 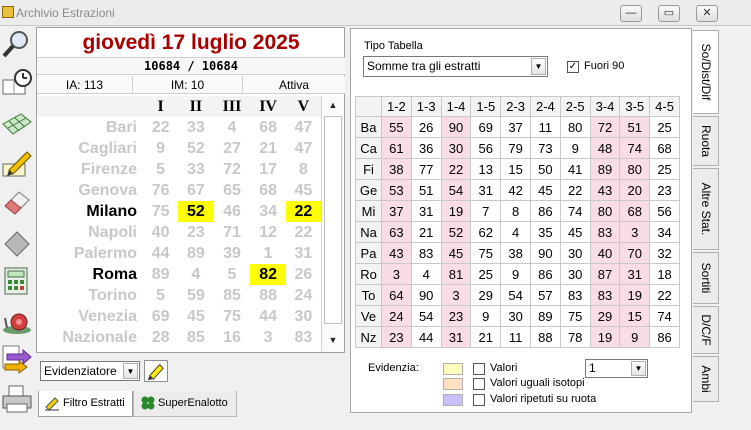 I want to click on app-icon, so click(x=8, y=12).